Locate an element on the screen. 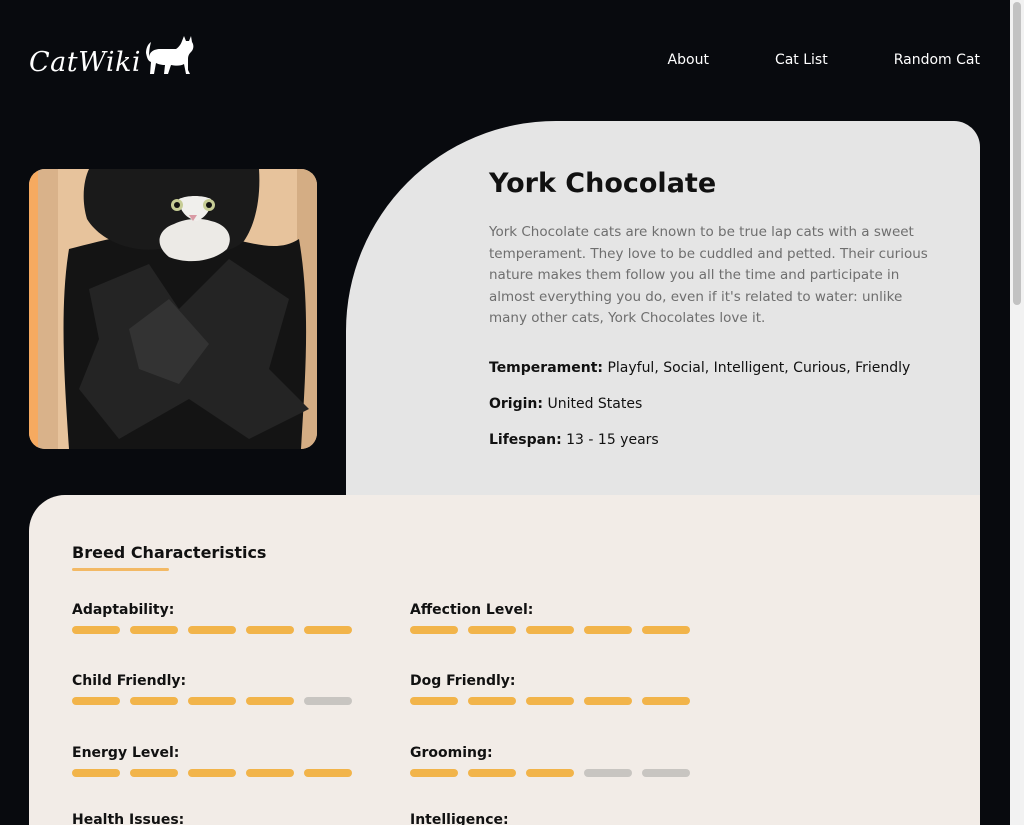  trait-affection-level: Affection Level: is located at coordinates (550, 618).